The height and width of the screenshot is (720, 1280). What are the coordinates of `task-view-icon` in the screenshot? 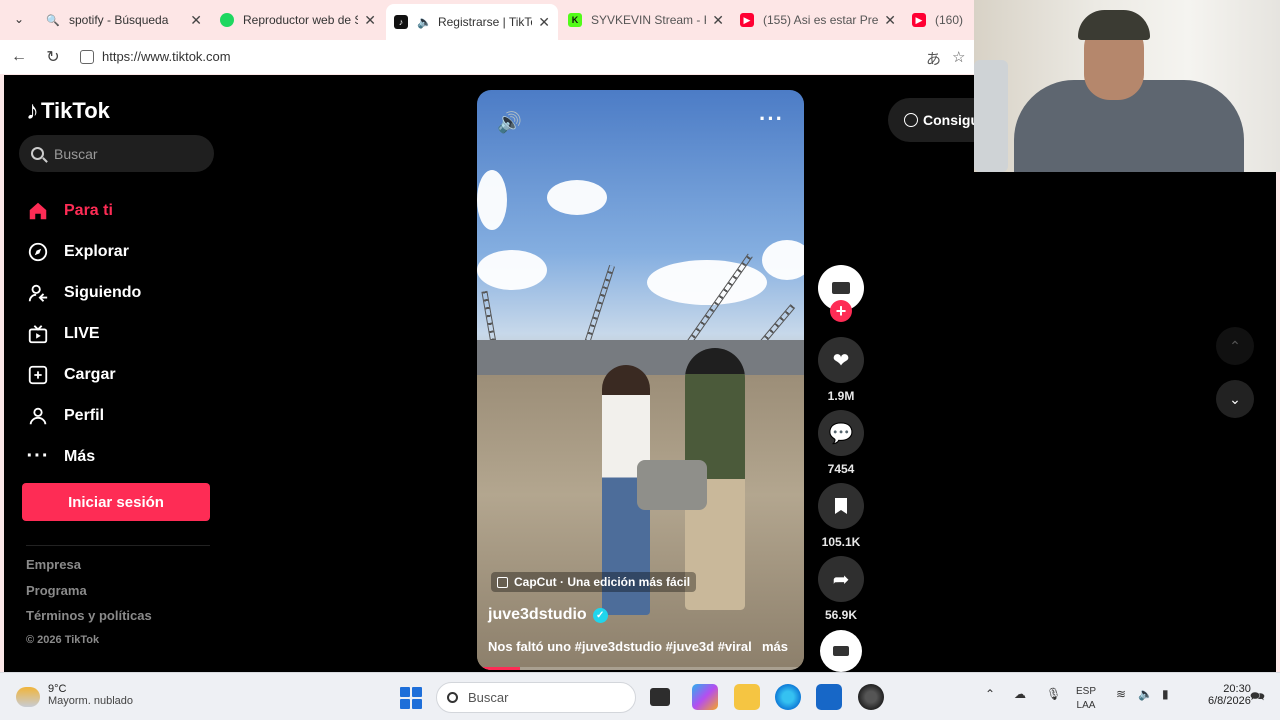 It's located at (660, 697).